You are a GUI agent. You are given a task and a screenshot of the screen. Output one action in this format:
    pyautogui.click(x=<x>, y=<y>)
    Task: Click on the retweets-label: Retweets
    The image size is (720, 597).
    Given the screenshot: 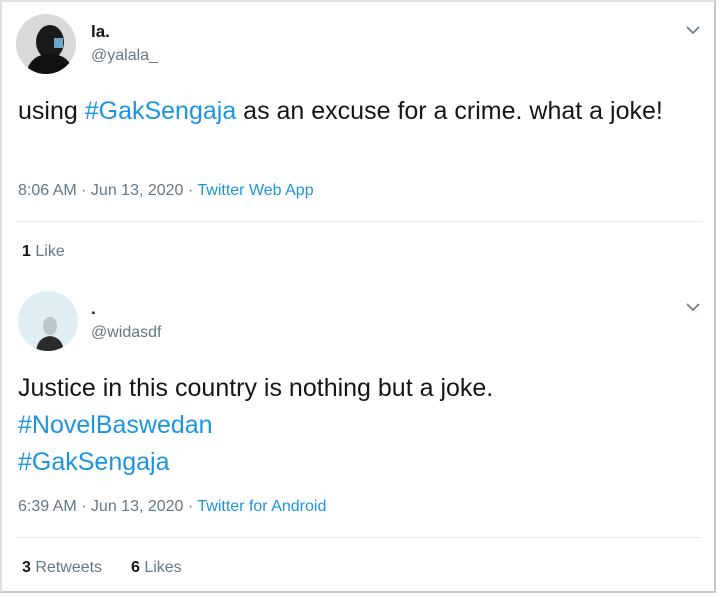 What is the action you would take?
    pyautogui.click(x=69, y=567)
    